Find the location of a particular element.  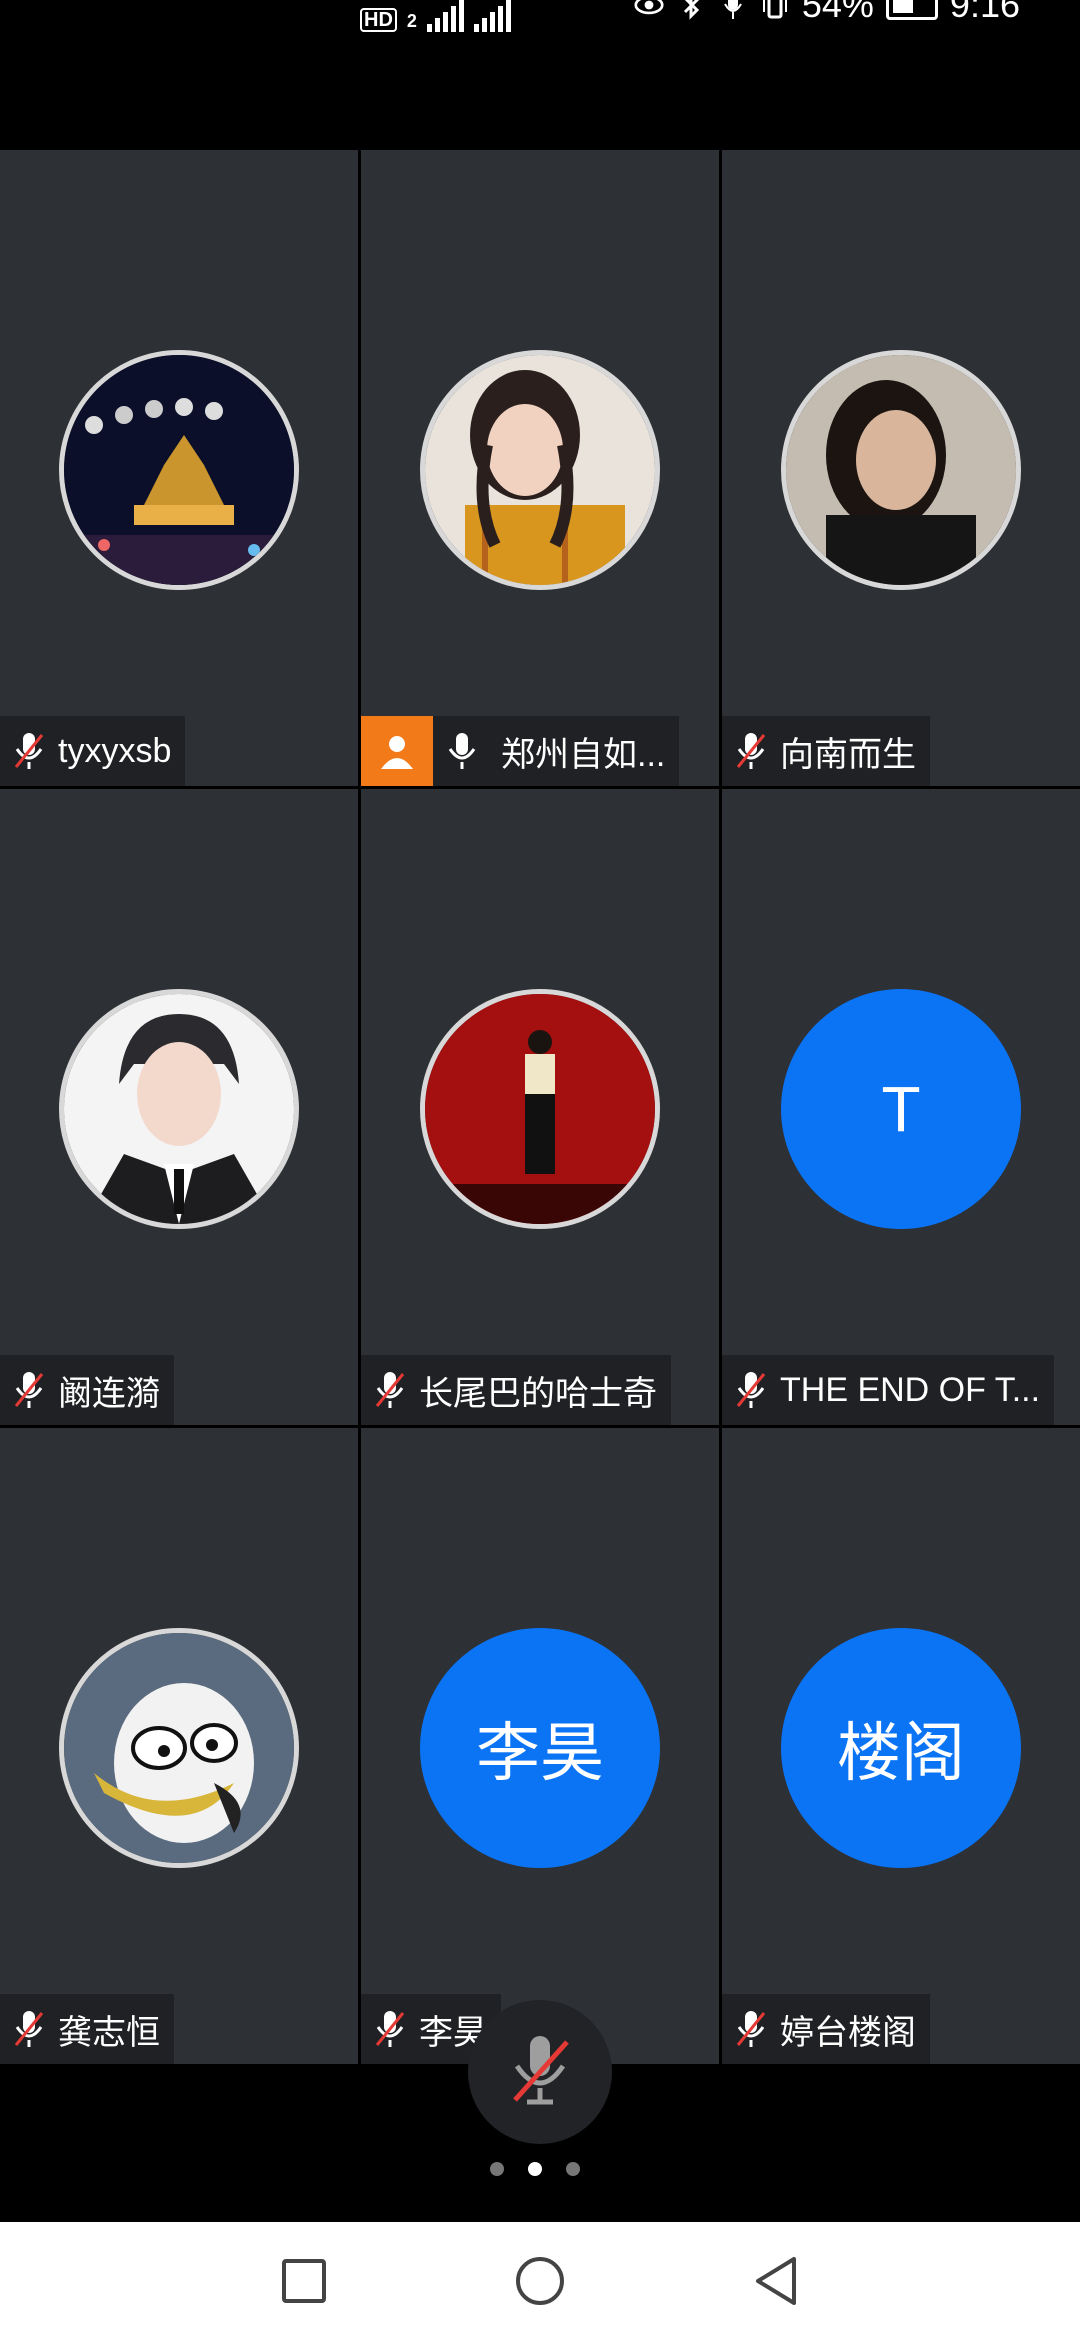

page-dot-active is located at coordinates (535, 2169).